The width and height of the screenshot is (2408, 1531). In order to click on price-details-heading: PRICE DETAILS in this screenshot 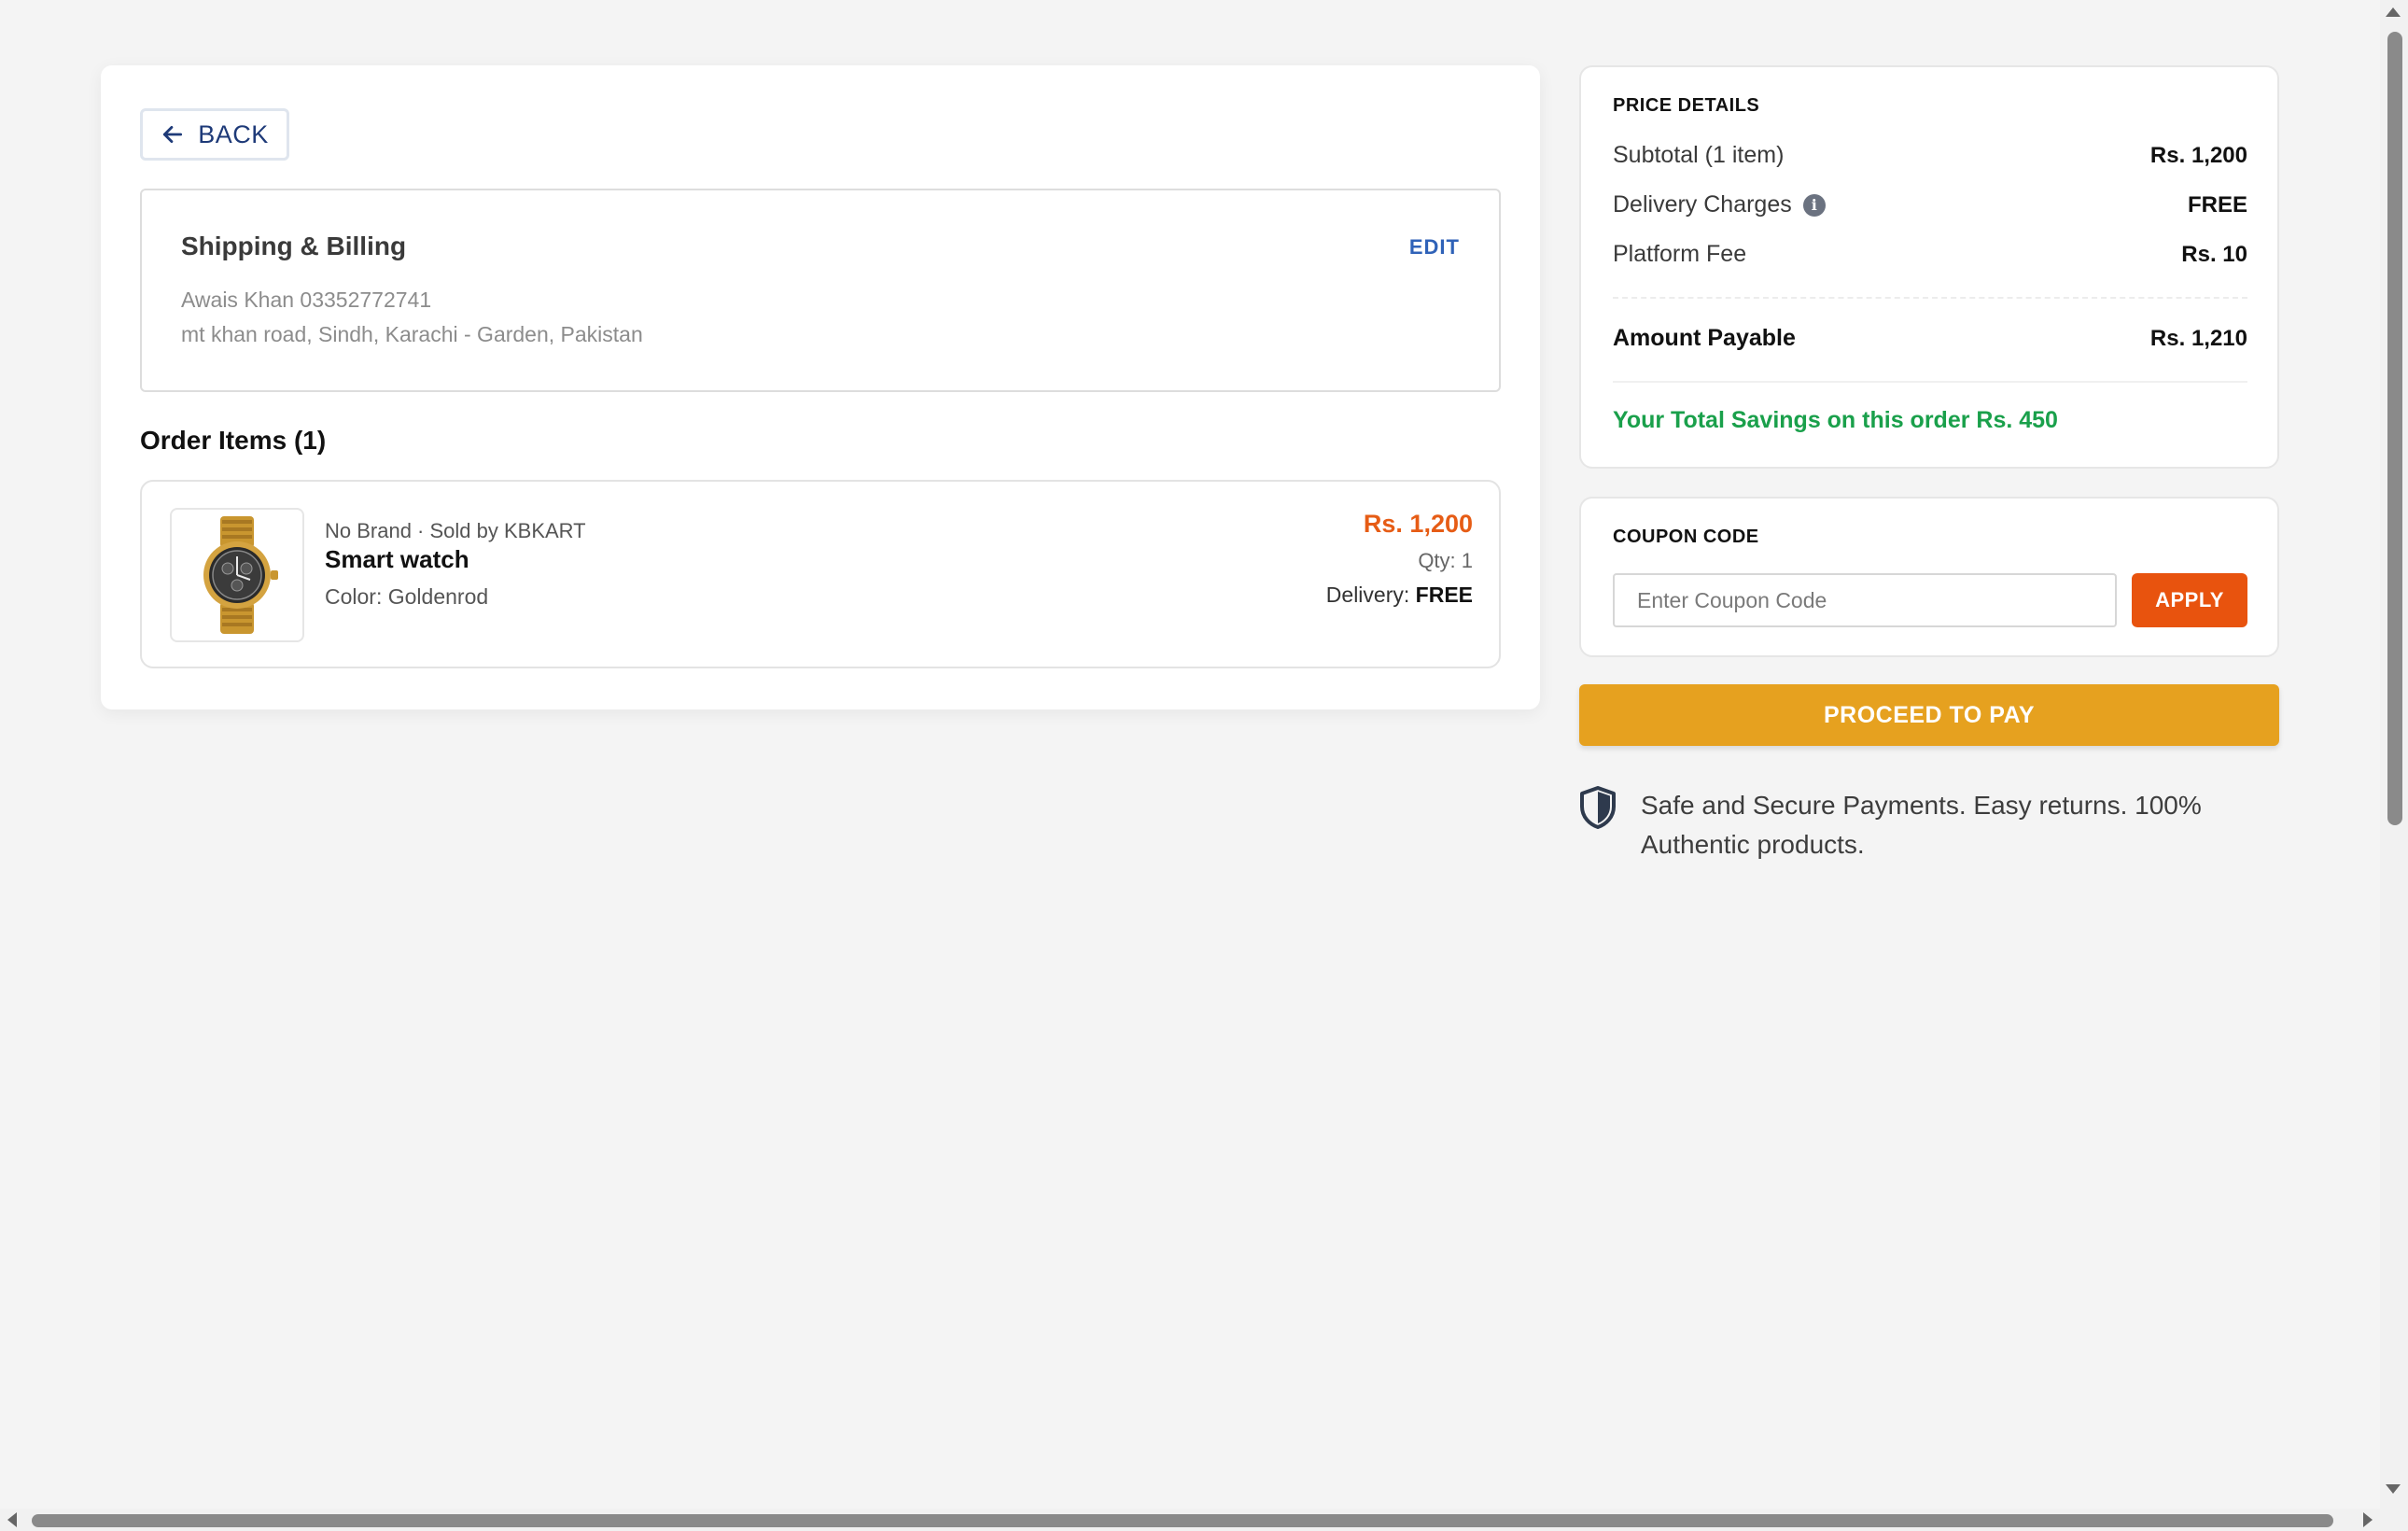, I will do `click(1686, 106)`.